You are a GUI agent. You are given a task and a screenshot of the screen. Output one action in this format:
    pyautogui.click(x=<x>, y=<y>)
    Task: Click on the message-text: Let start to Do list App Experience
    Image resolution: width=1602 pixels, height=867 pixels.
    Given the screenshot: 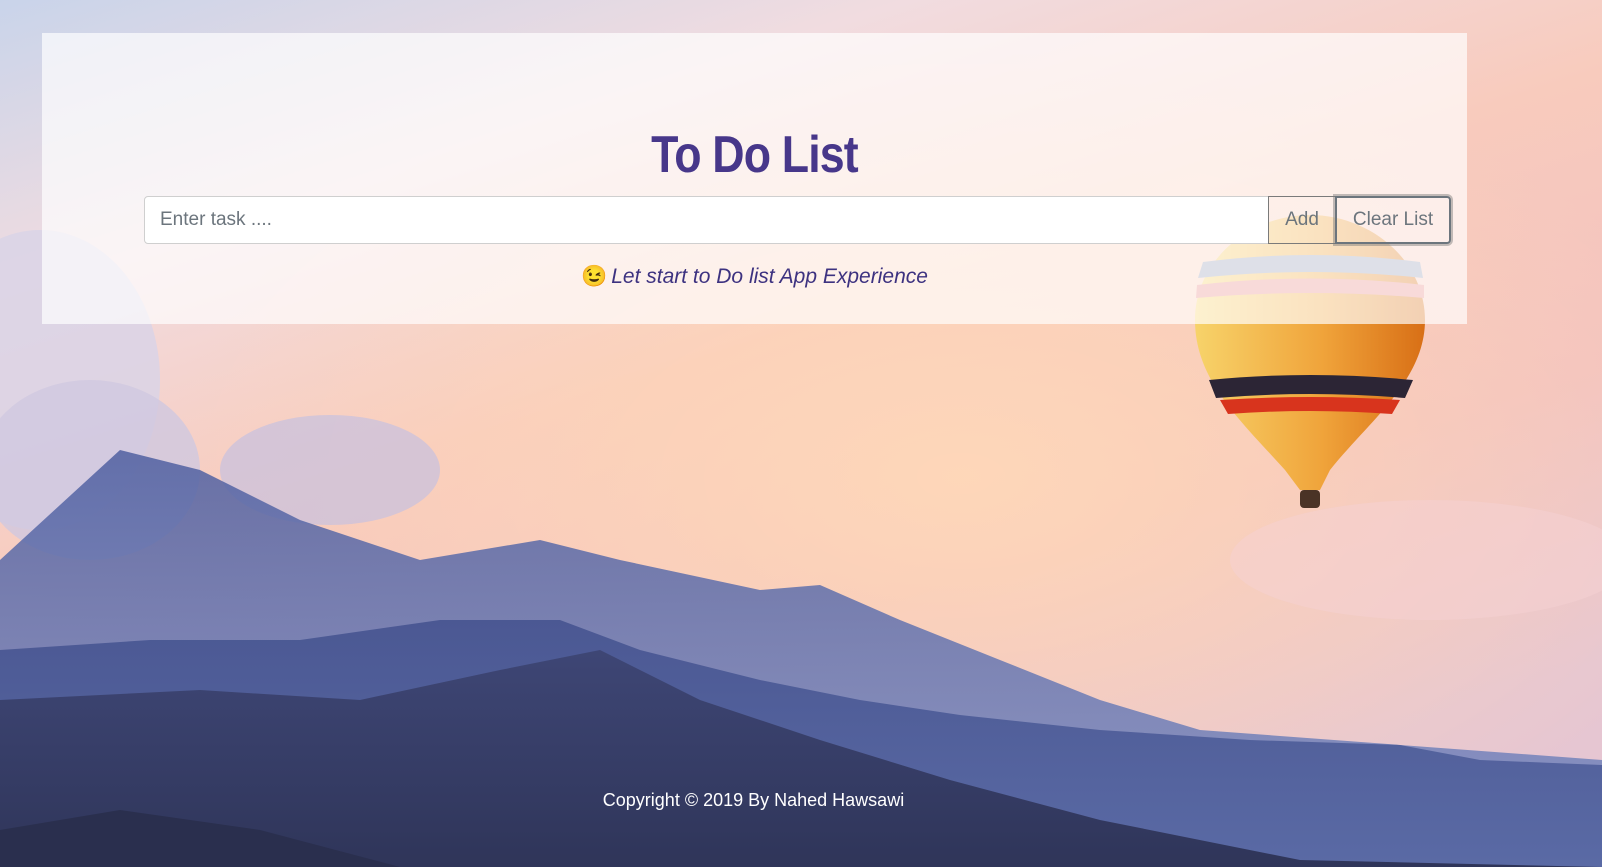 What is the action you would take?
    pyautogui.click(x=769, y=276)
    